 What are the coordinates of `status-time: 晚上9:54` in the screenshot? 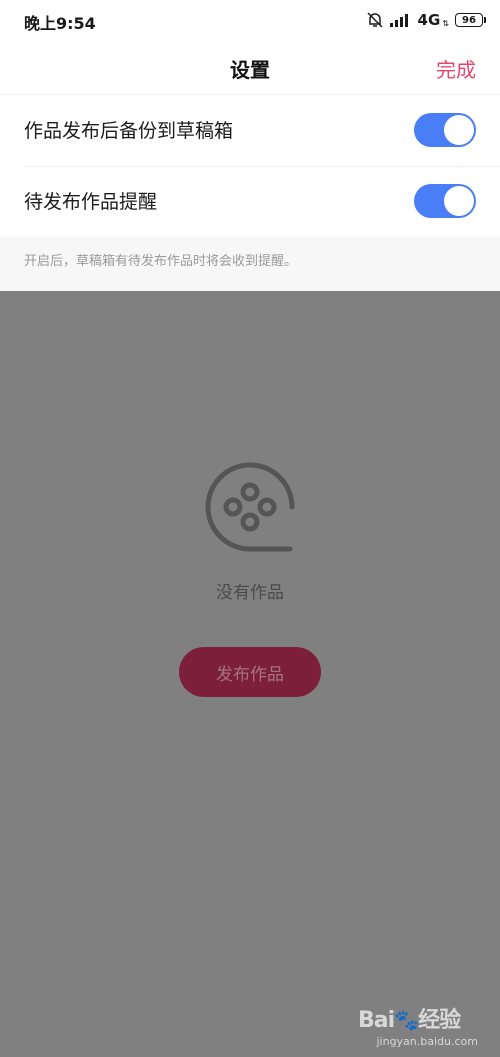 It's located at (60, 23).